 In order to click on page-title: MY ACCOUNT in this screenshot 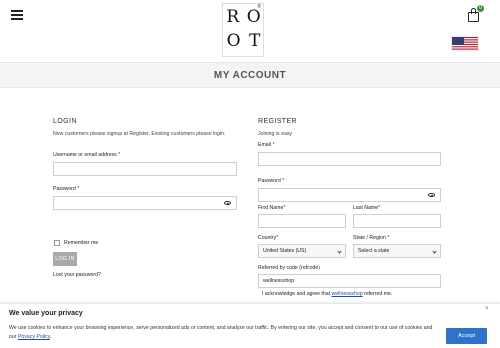, I will do `click(250, 75)`.